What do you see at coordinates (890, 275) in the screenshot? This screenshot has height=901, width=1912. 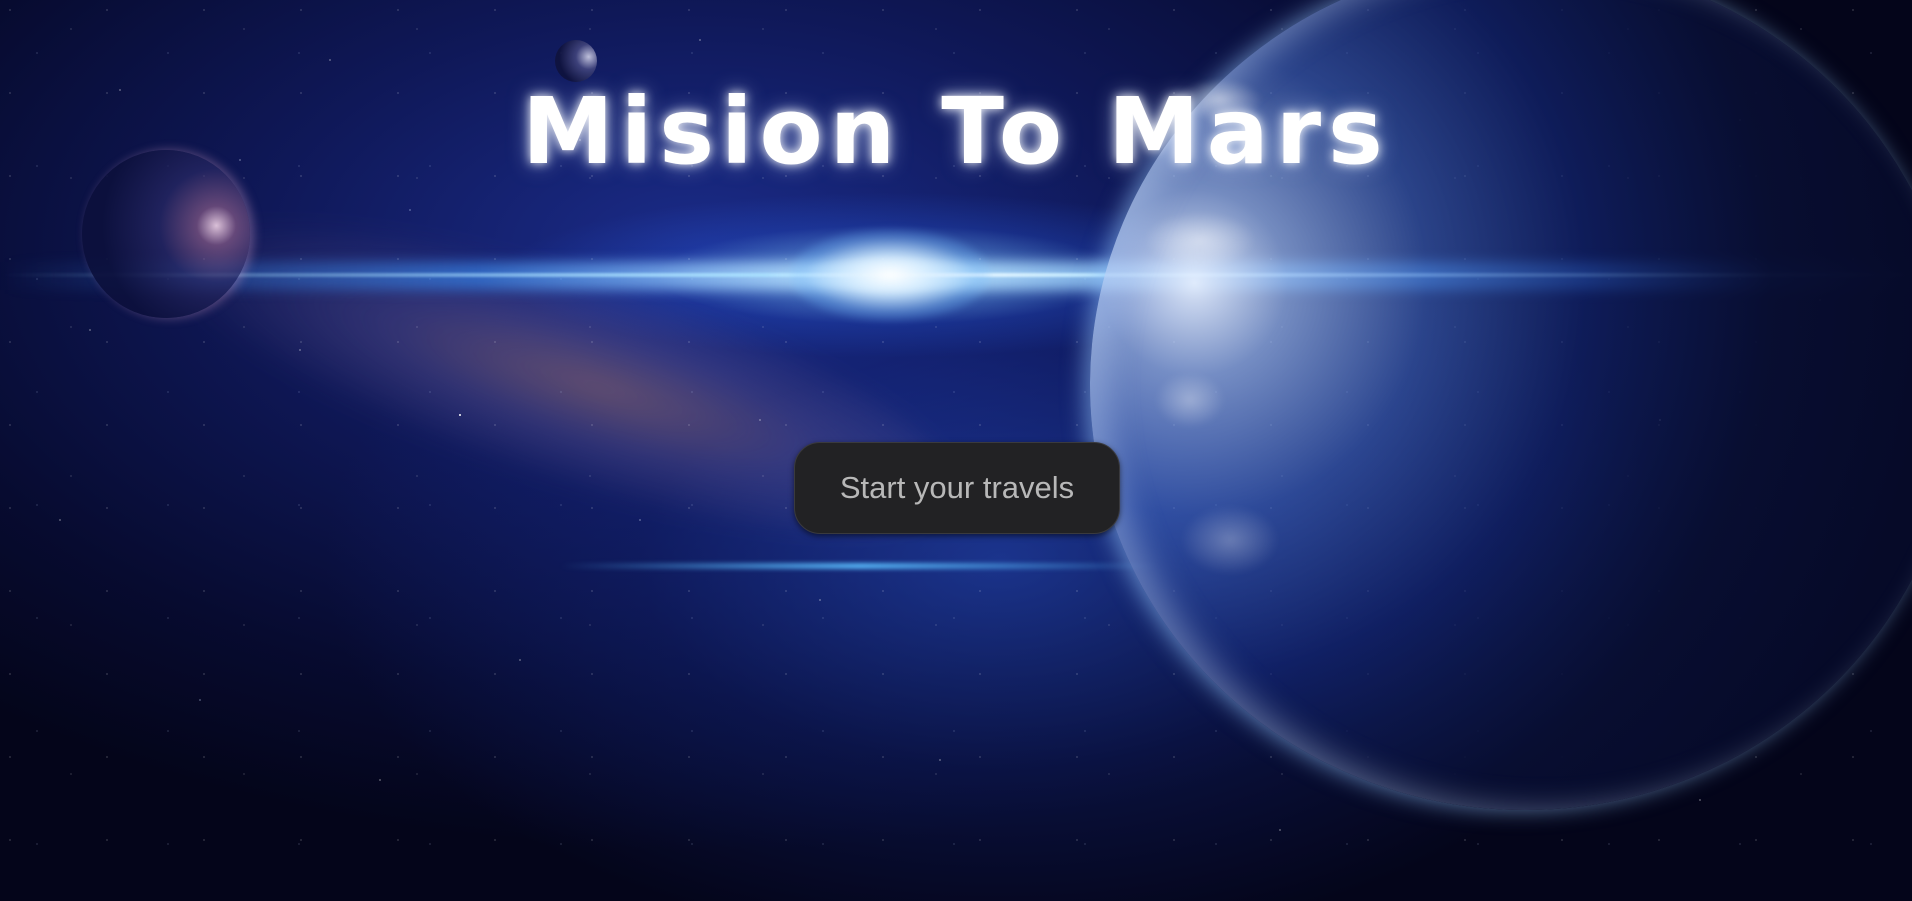 I see `sun-flare` at bounding box center [890, 275].